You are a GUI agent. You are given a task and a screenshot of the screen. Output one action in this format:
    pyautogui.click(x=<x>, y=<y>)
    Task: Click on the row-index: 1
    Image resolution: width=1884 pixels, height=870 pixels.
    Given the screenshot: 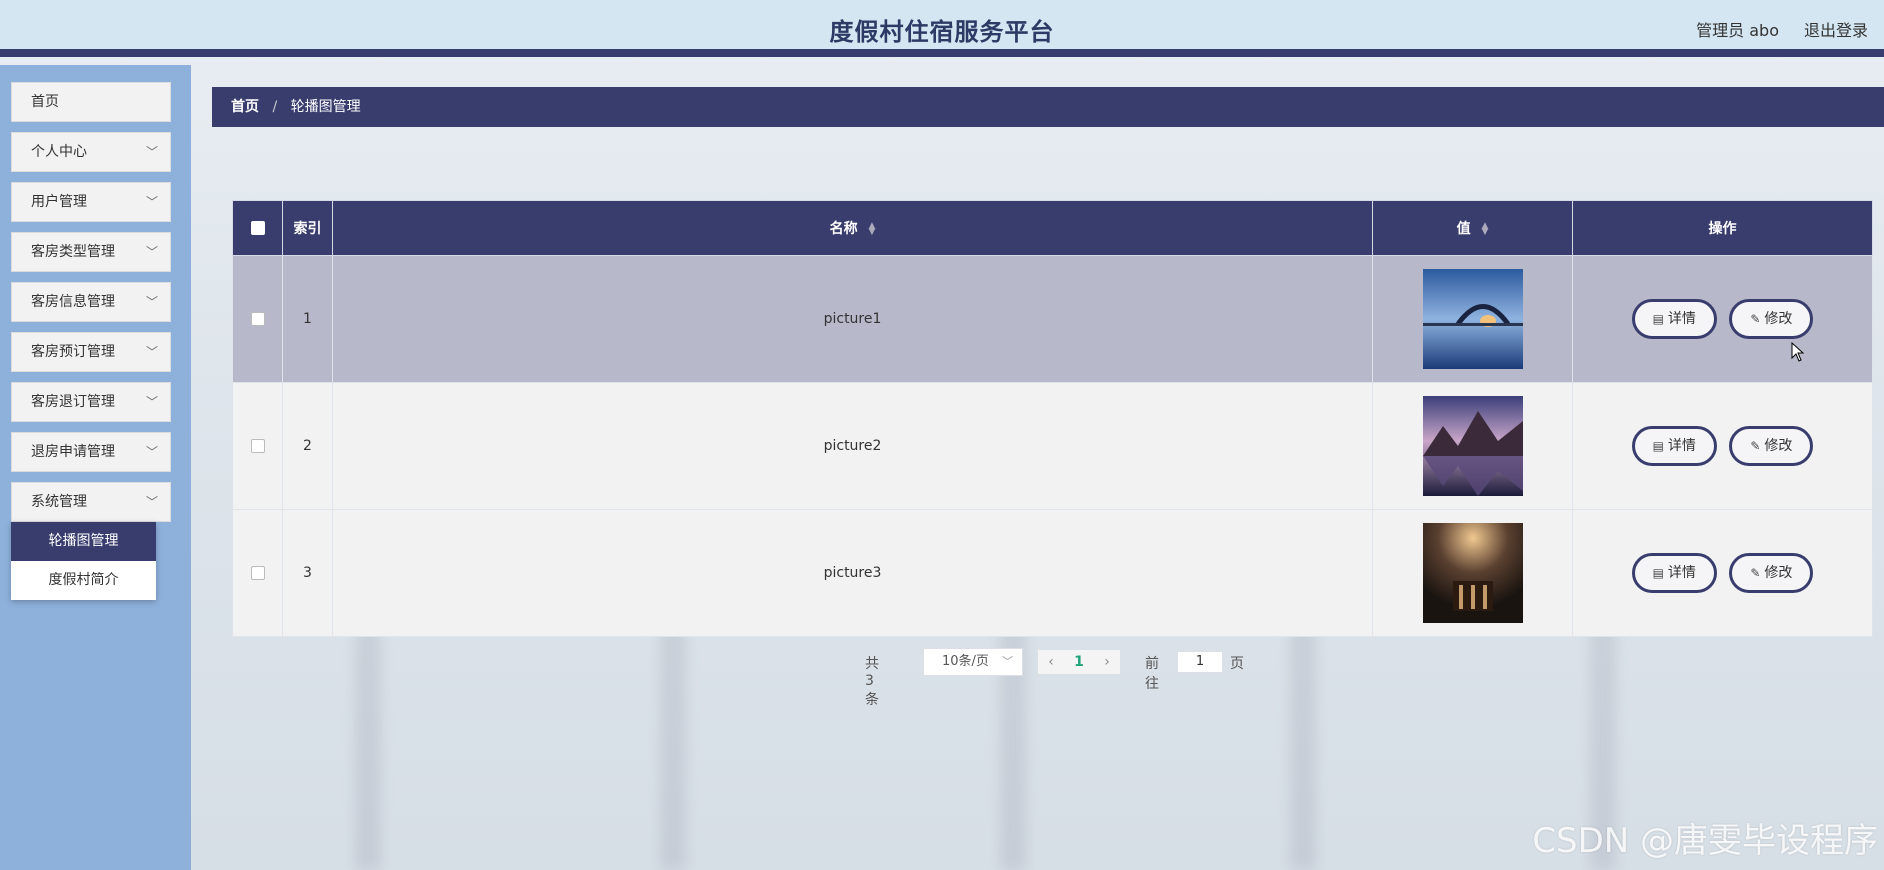 What is the action you would take?
    pyautogui.click(x=307, y=319)
    